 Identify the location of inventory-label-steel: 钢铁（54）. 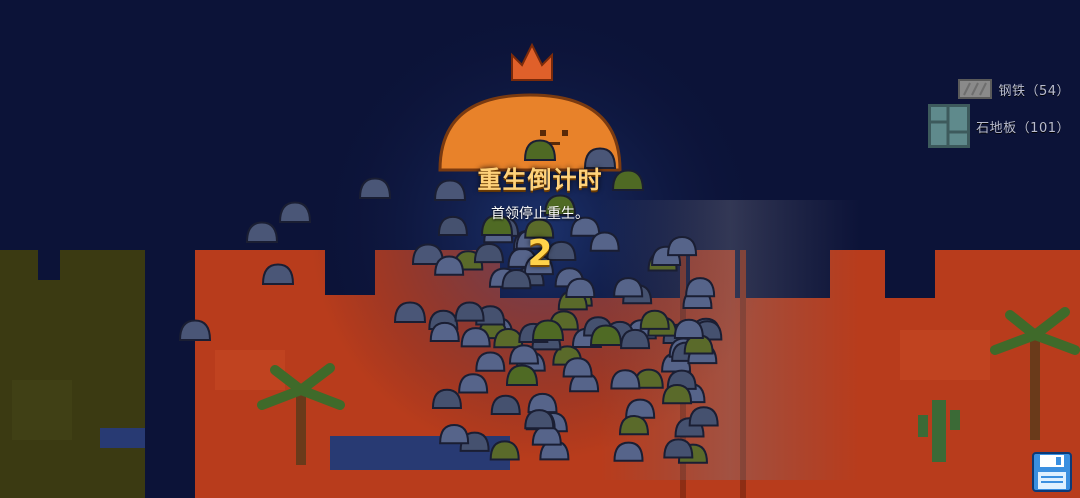
(1034, 91).